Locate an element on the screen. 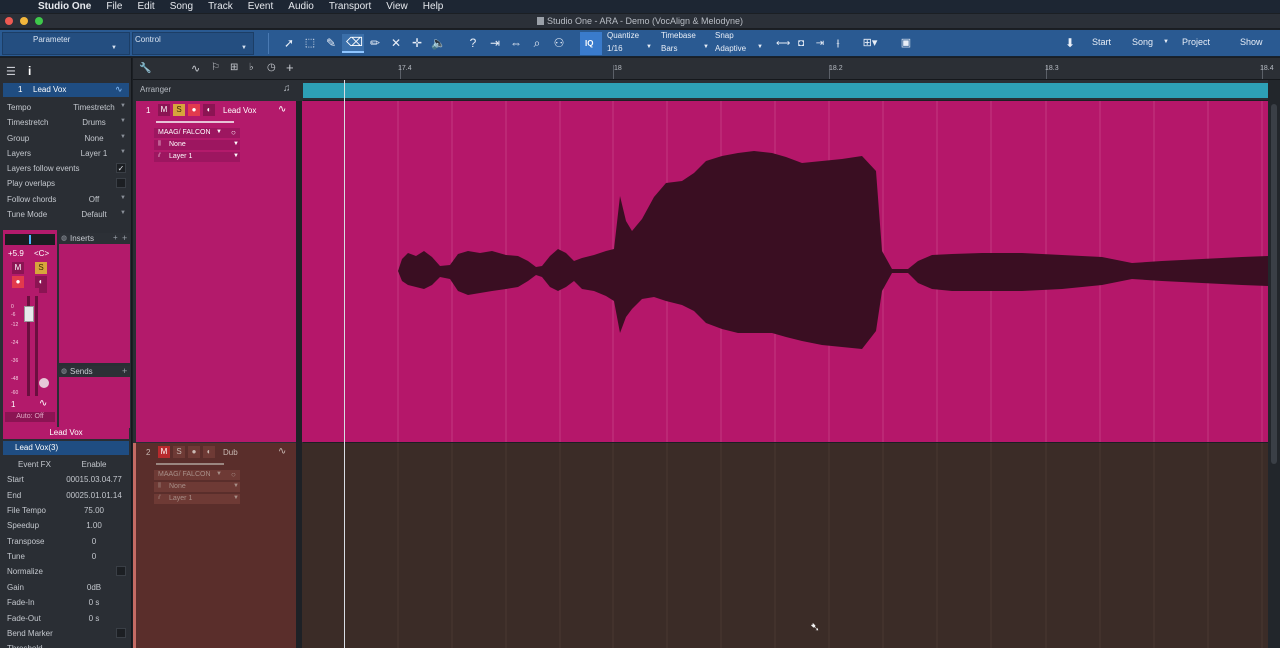 This screenshot has width=1280, height=648. track-2-solo-button: S is located at coordinates (179, 452).